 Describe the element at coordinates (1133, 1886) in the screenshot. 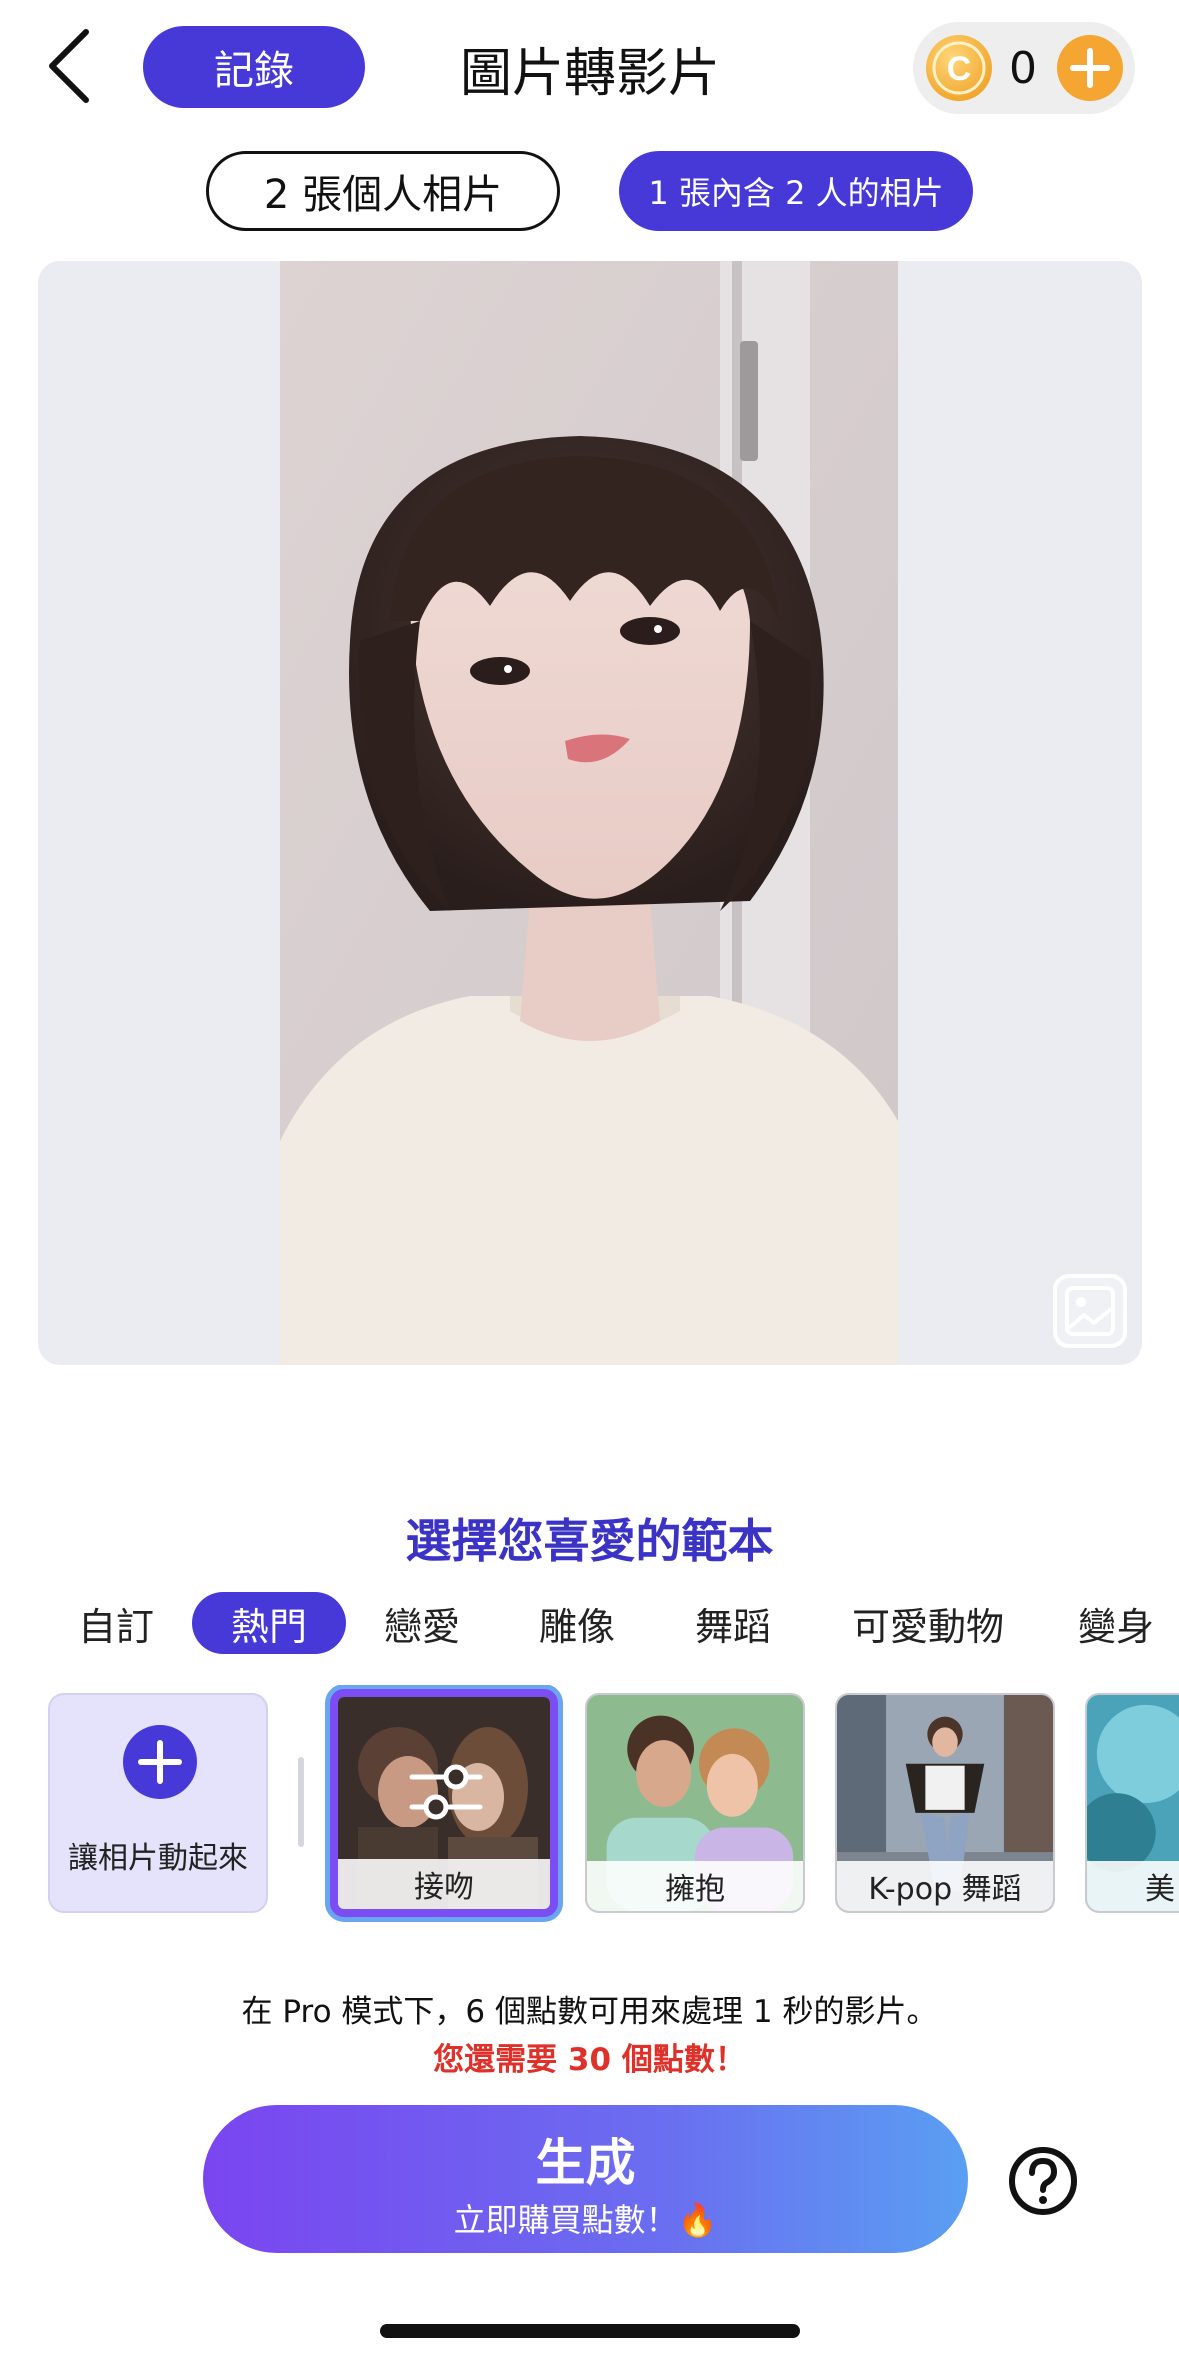

I see `template-label: 美` at that location.